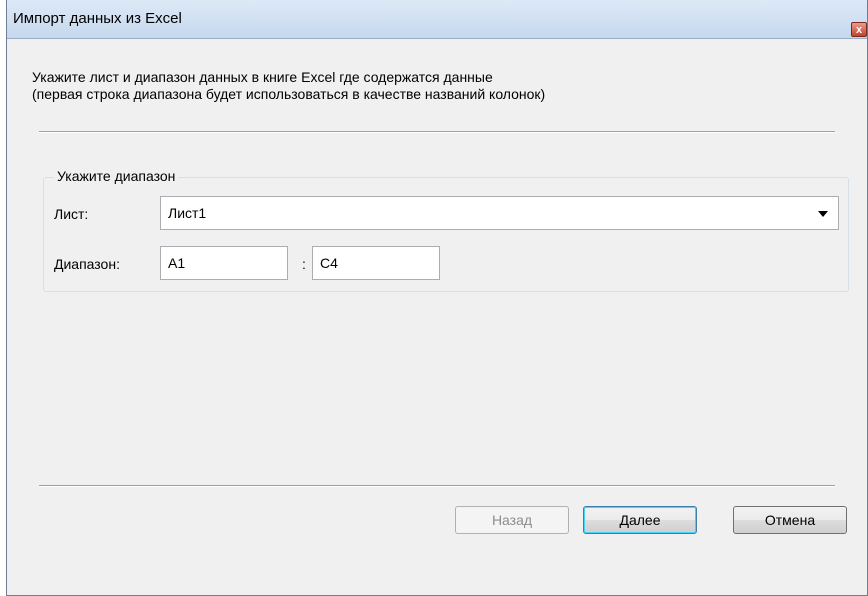  Describe the element at coordinates (187, 213) in the screenshot. I see `sheet-combobox-value: Лист1` at that location.